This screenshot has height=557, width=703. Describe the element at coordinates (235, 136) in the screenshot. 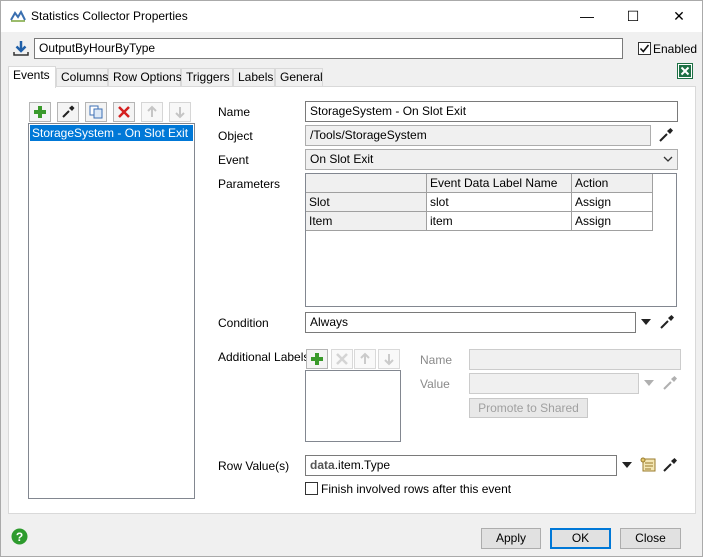

I see `object-label: Object` at that location.